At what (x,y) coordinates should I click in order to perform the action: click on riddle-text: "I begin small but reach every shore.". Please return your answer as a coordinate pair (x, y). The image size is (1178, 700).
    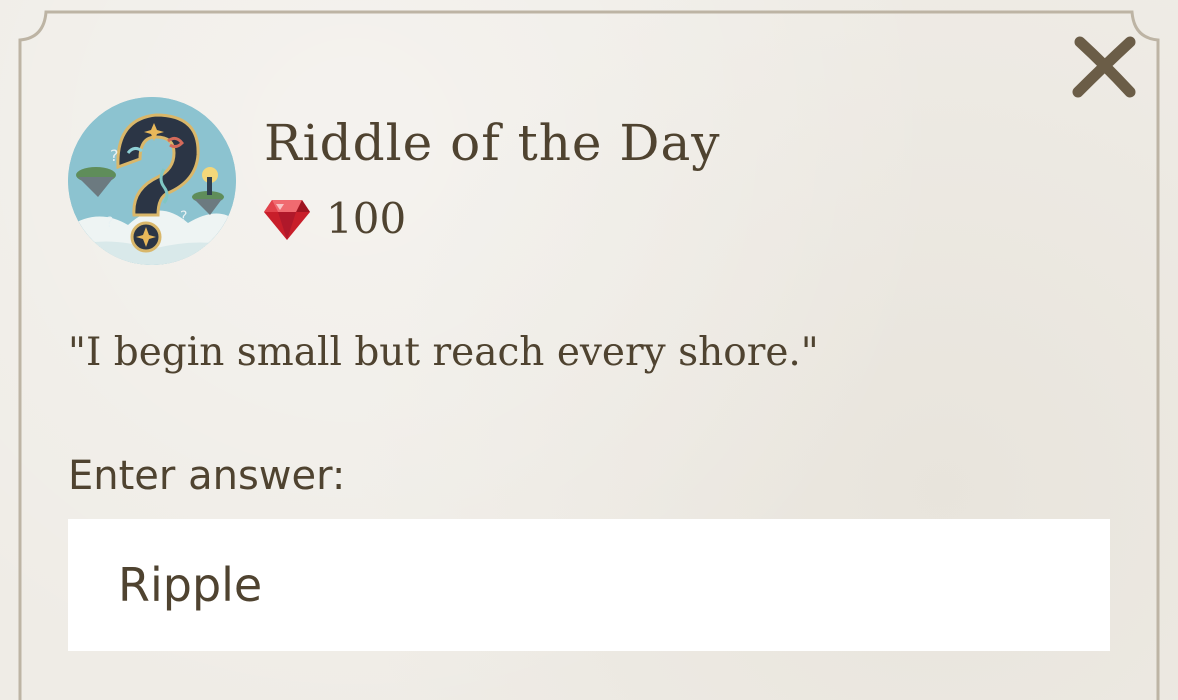
    Looking at the image, I should click on (443, 352).